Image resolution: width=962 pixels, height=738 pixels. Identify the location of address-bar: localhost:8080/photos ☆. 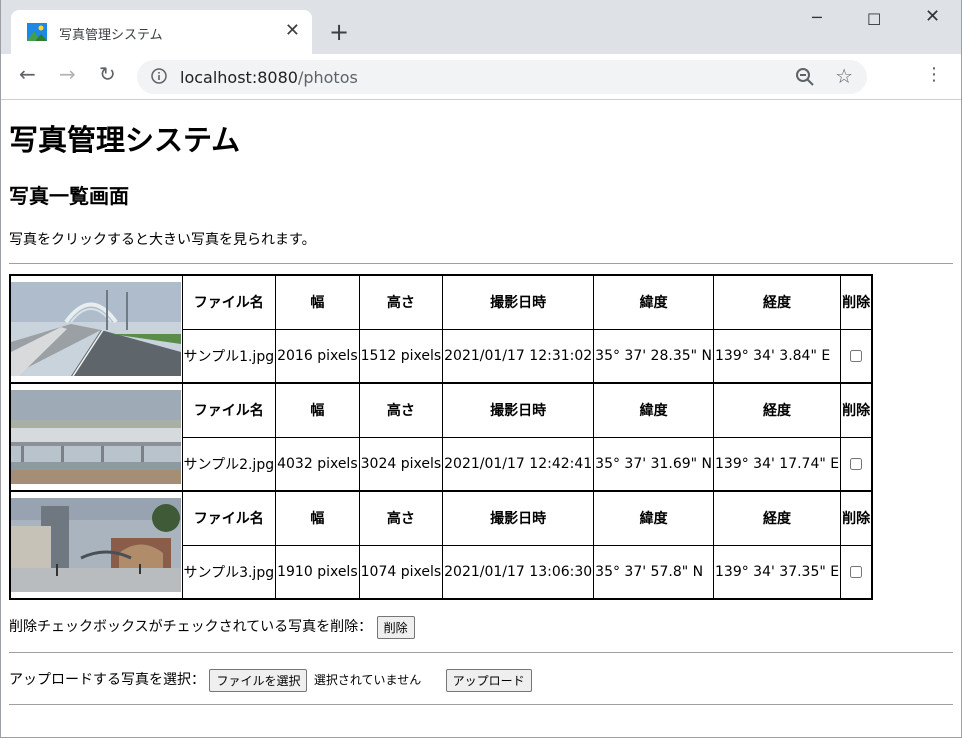
(502, 77).